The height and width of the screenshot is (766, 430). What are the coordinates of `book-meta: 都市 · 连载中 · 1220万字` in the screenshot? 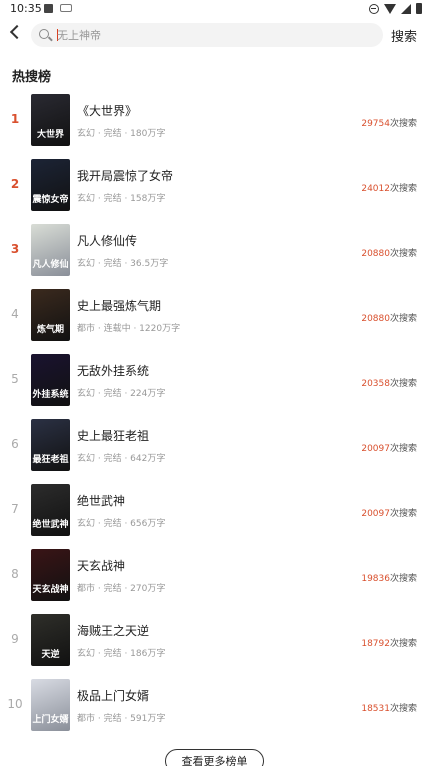 It's located at (129, 329).